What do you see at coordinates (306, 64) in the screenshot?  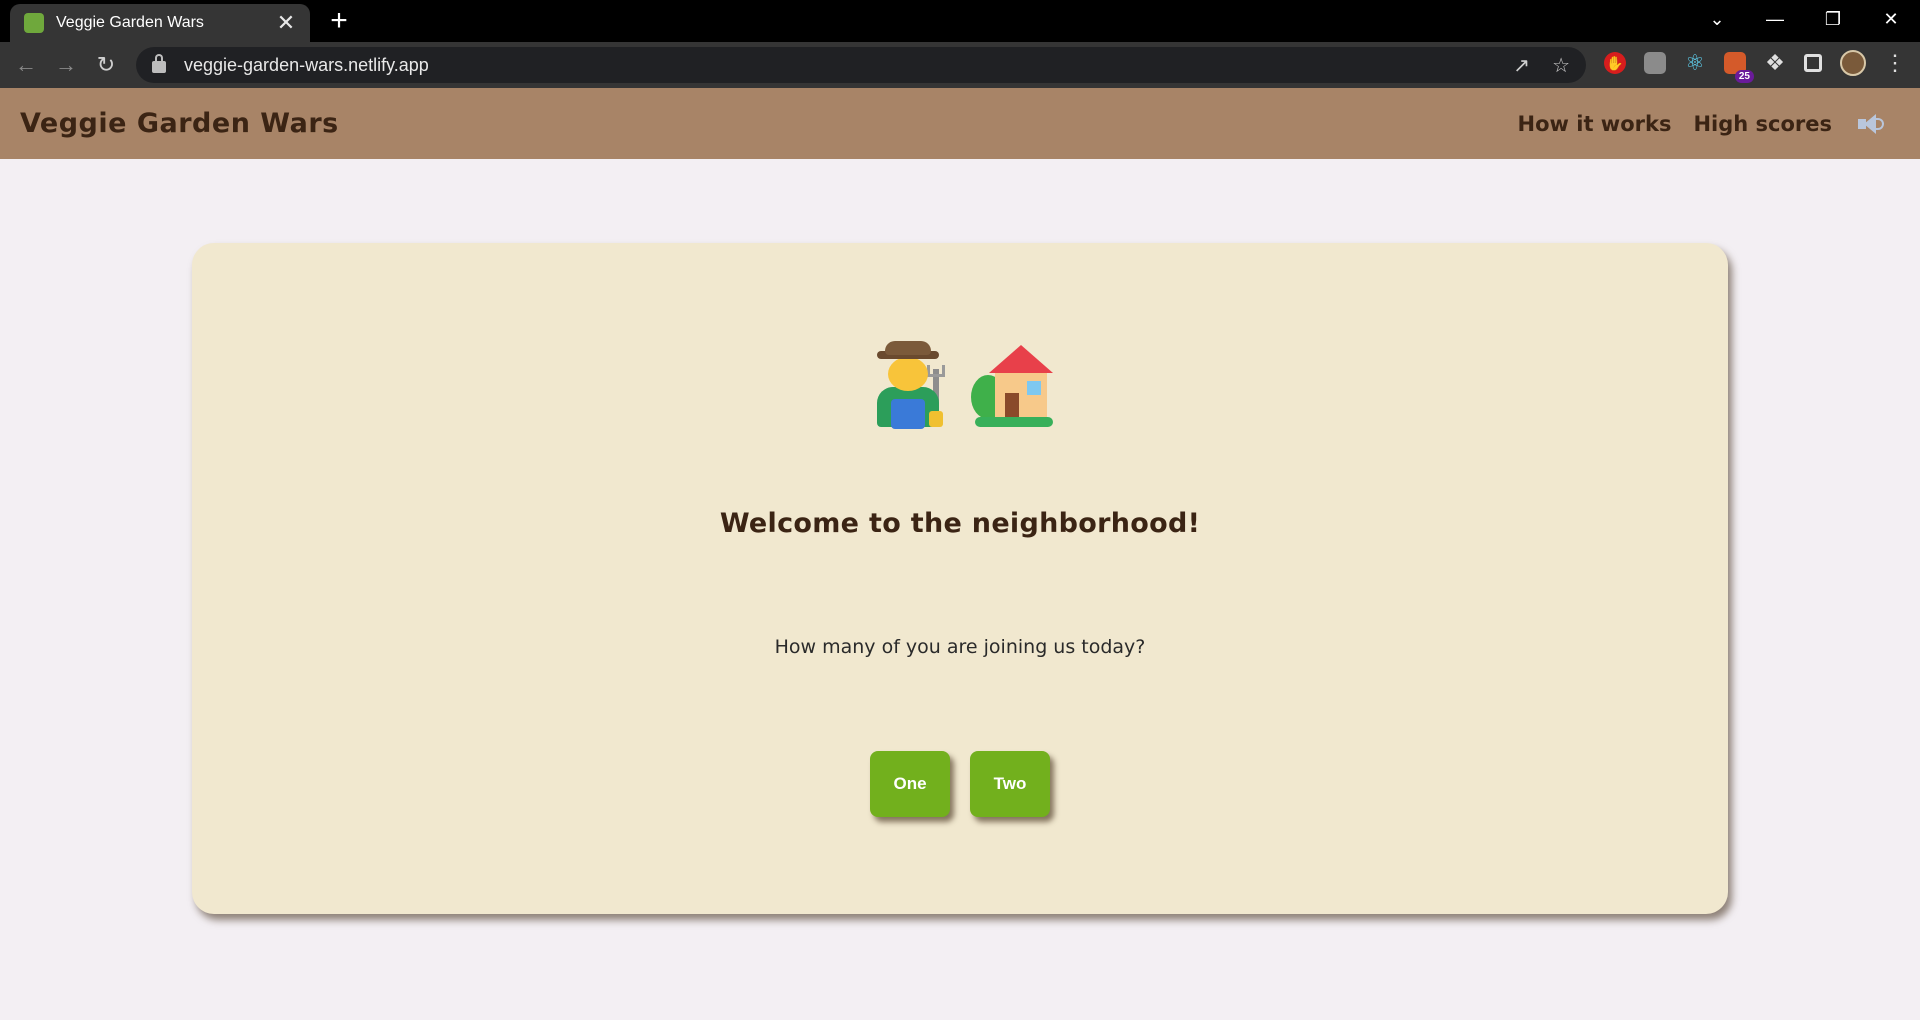 I see `url-text: veggie-garden-wars.netlify.app` at bounding box center [306, 64].